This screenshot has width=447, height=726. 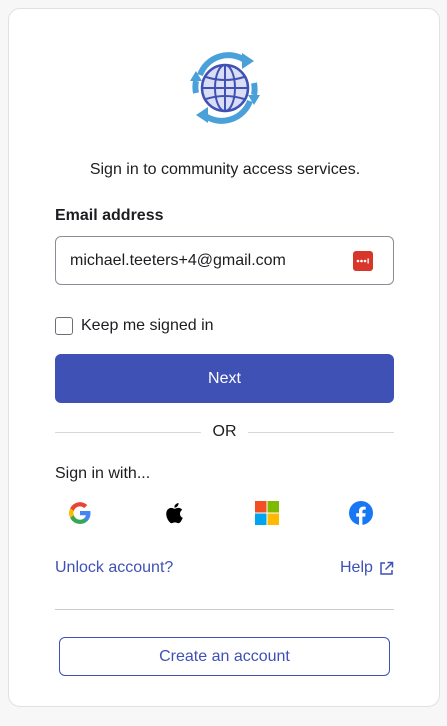 I want to click on keep-signed-in-label: Keep me signed in, so click(x=147, y=326).